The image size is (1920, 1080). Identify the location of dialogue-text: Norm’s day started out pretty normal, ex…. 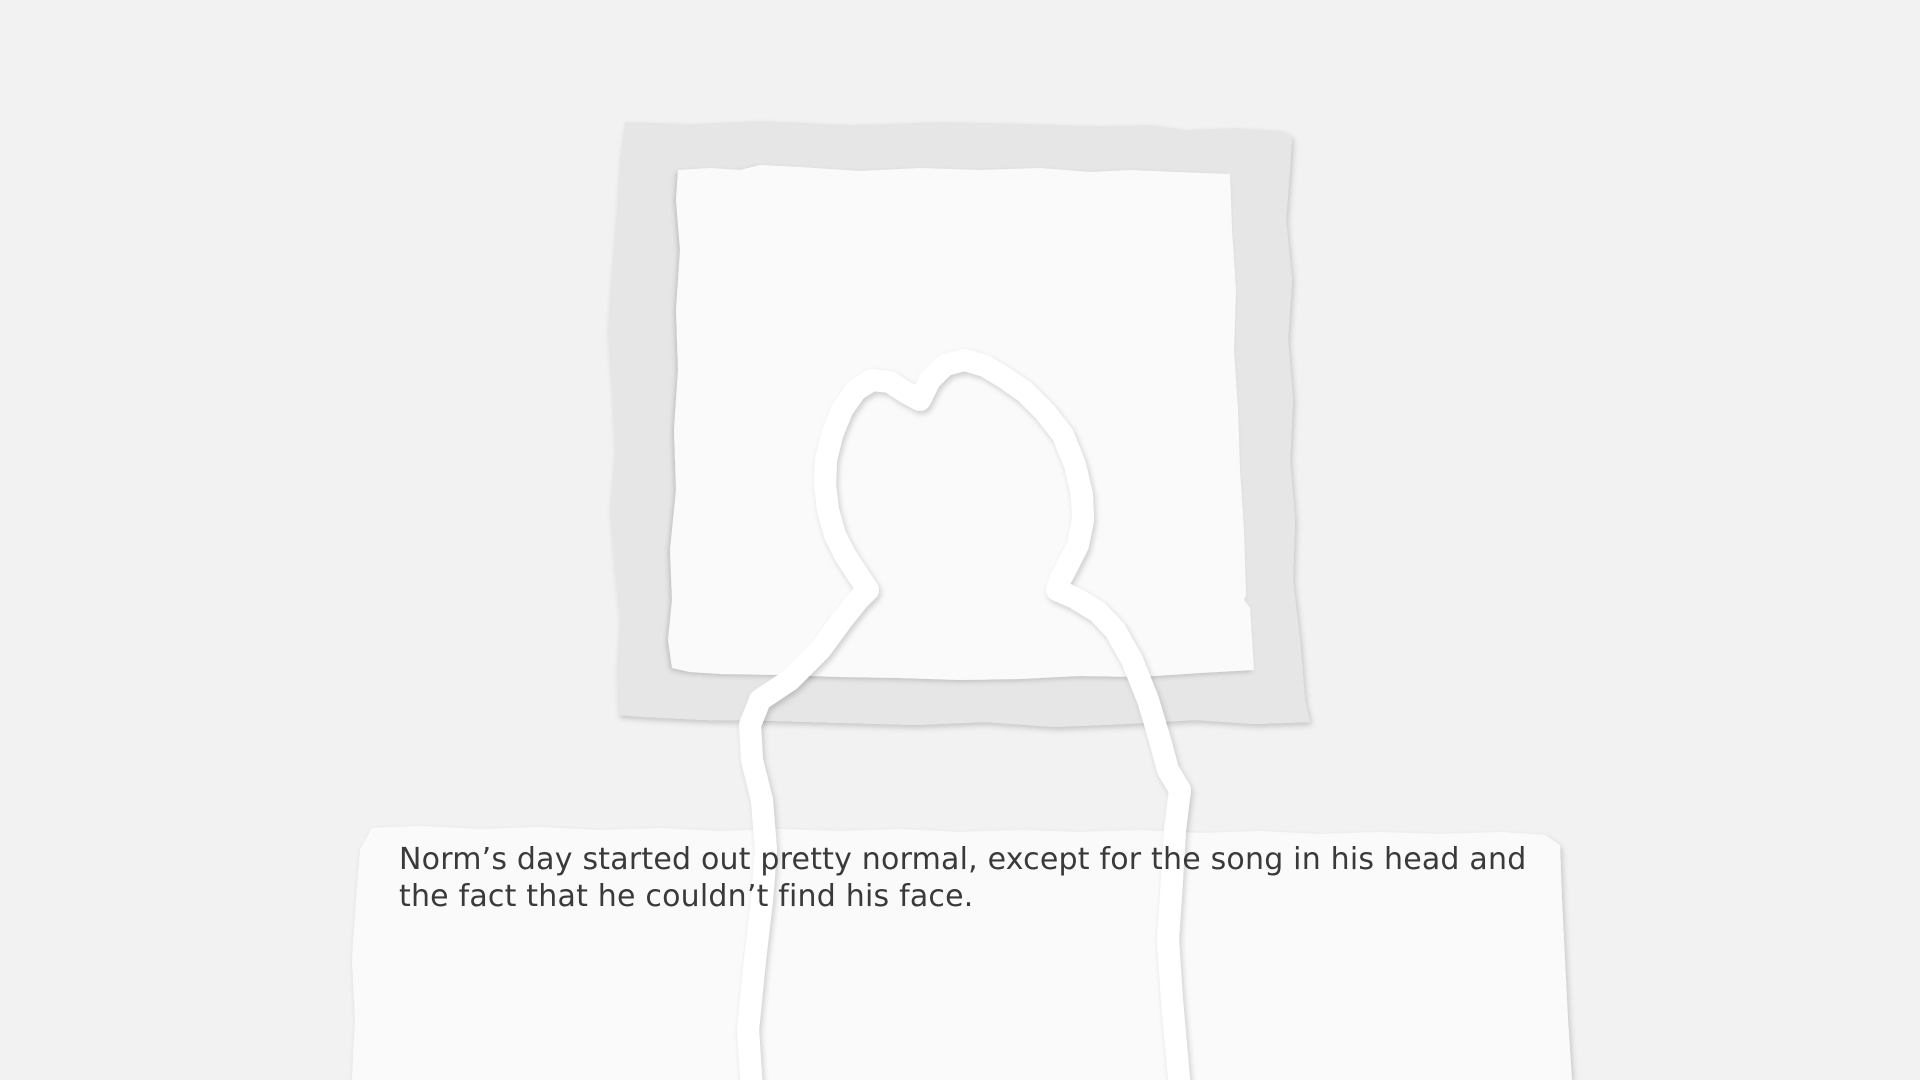
(963, 878).